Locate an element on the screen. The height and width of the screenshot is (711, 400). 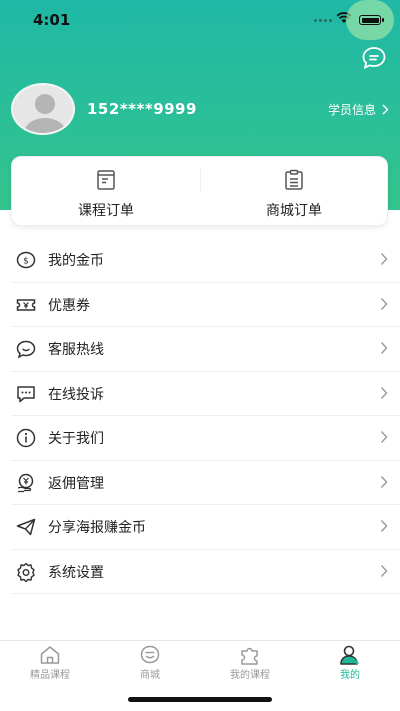
menu-item-my-coins: $ 我的金币 is located at coordinates (205, 260).